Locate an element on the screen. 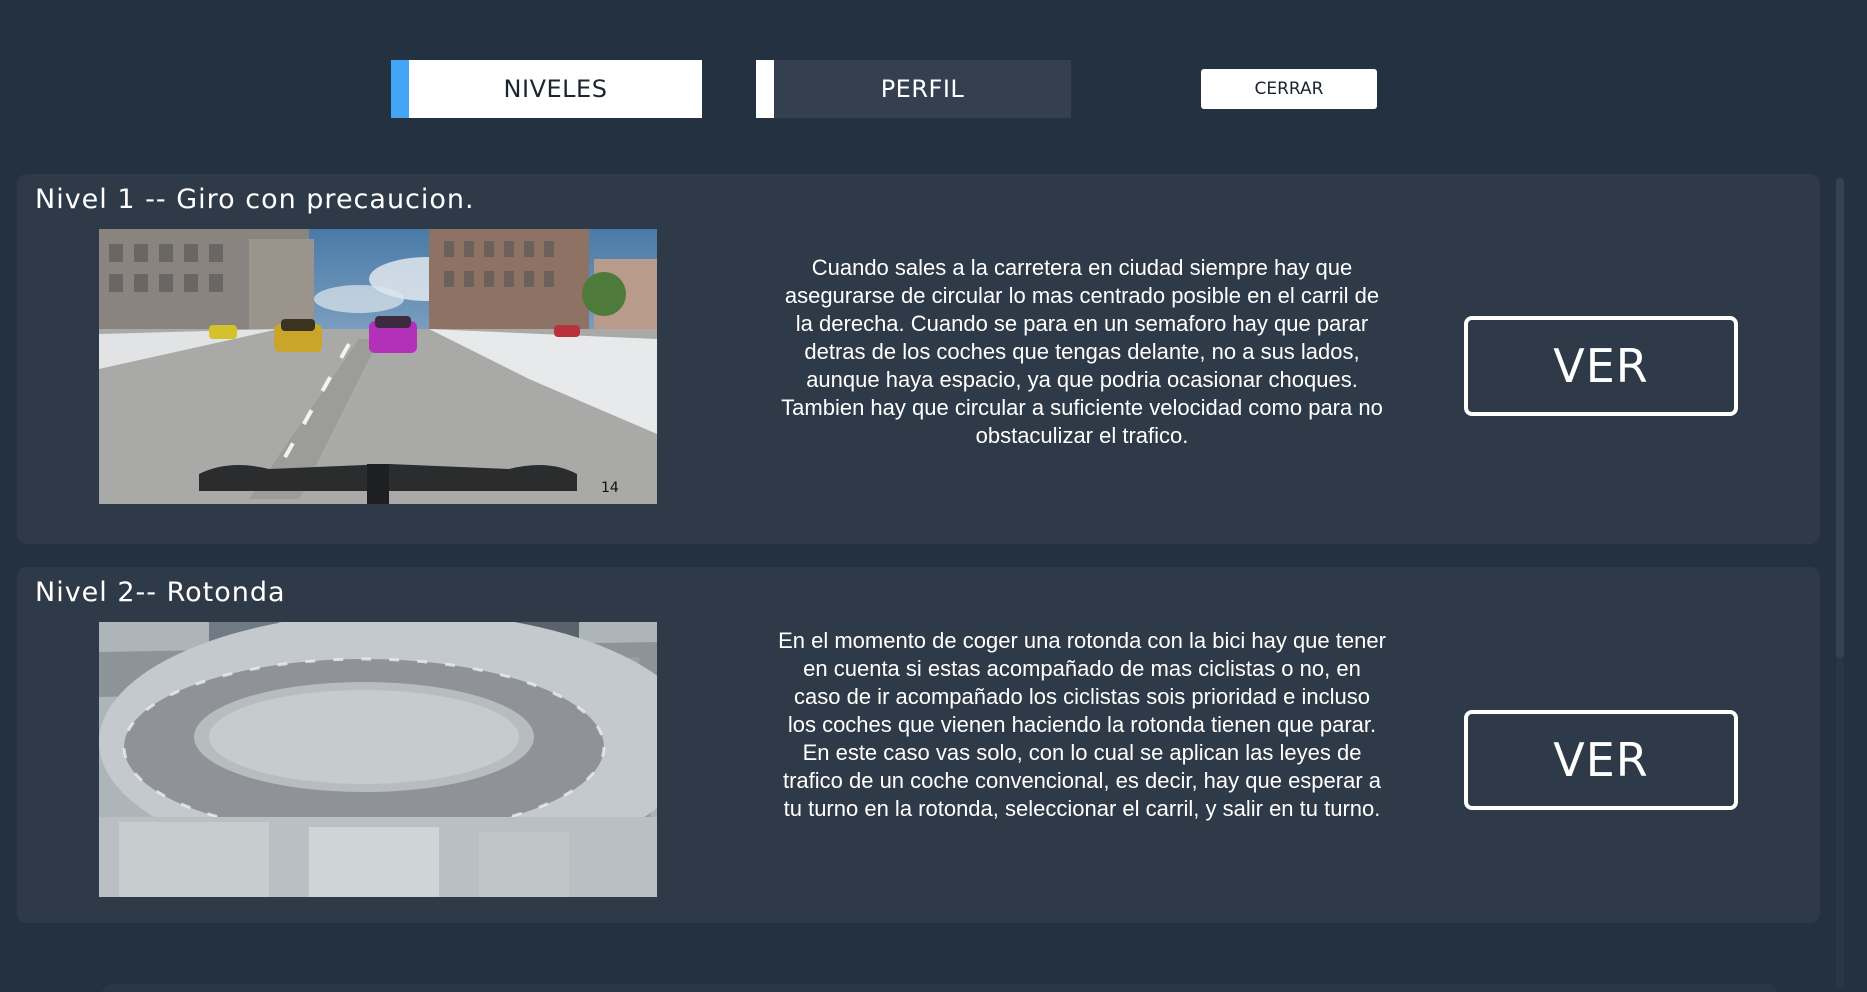 The image size is (1867, 992). top-navigation: NIVELES PERFIL CERRAR is located at coordinates (933, 70).